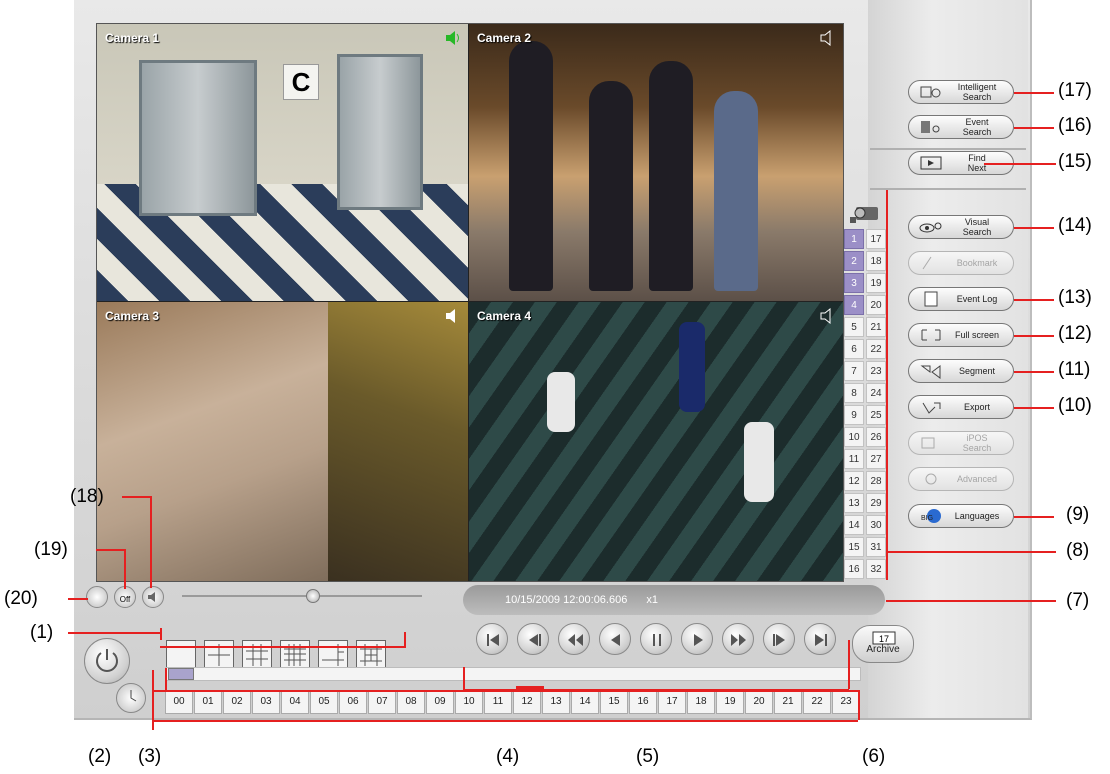 The image size is (1110, 774). I want to click on event-search-button: Event Search, so click(961, 127).